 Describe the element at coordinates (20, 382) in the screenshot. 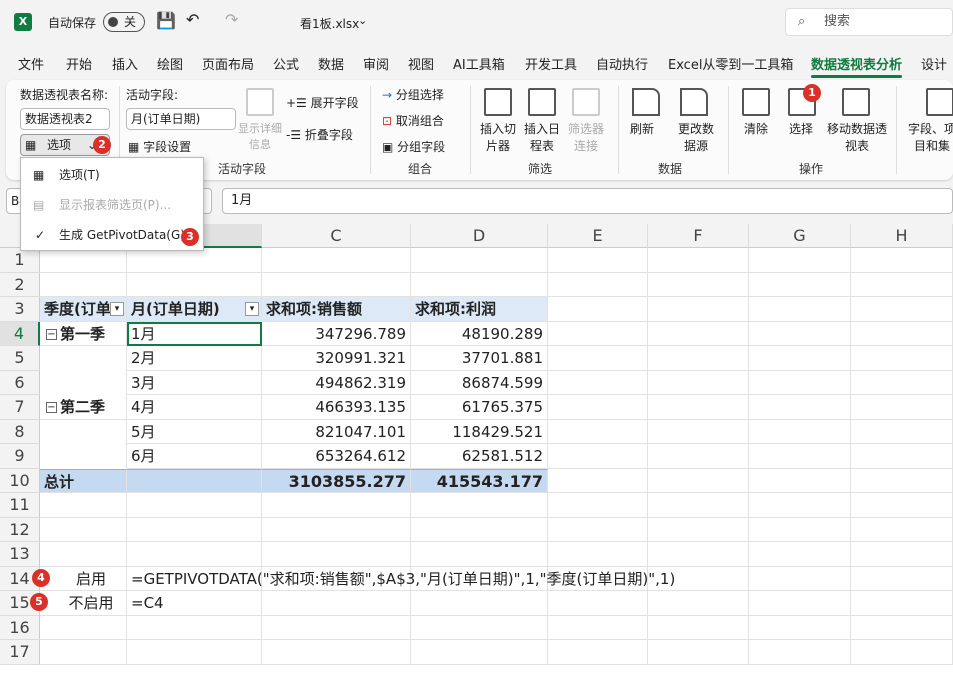

I see `row-header-6: 6` at that location.